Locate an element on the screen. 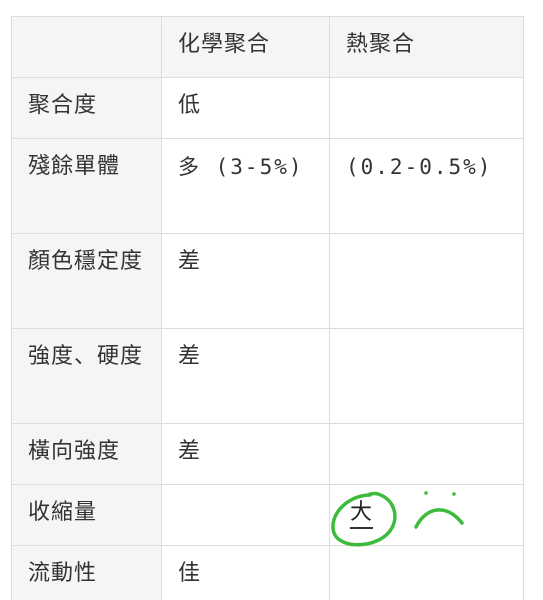 The height and width of the screenshot is (600, 543). cell-chemical: 低 is located at coordinates (245, 108).